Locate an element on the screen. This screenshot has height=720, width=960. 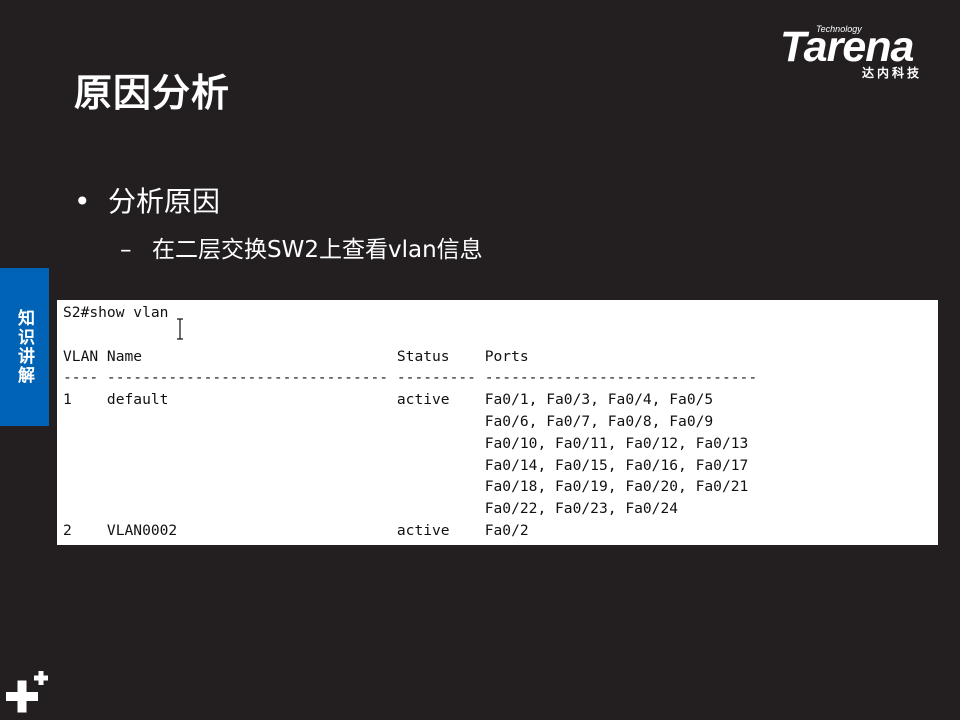
terminal-line: Fa0/14, Fa0/15, Fa0/16, Fa0/17 is located at coordinates (406, 465).